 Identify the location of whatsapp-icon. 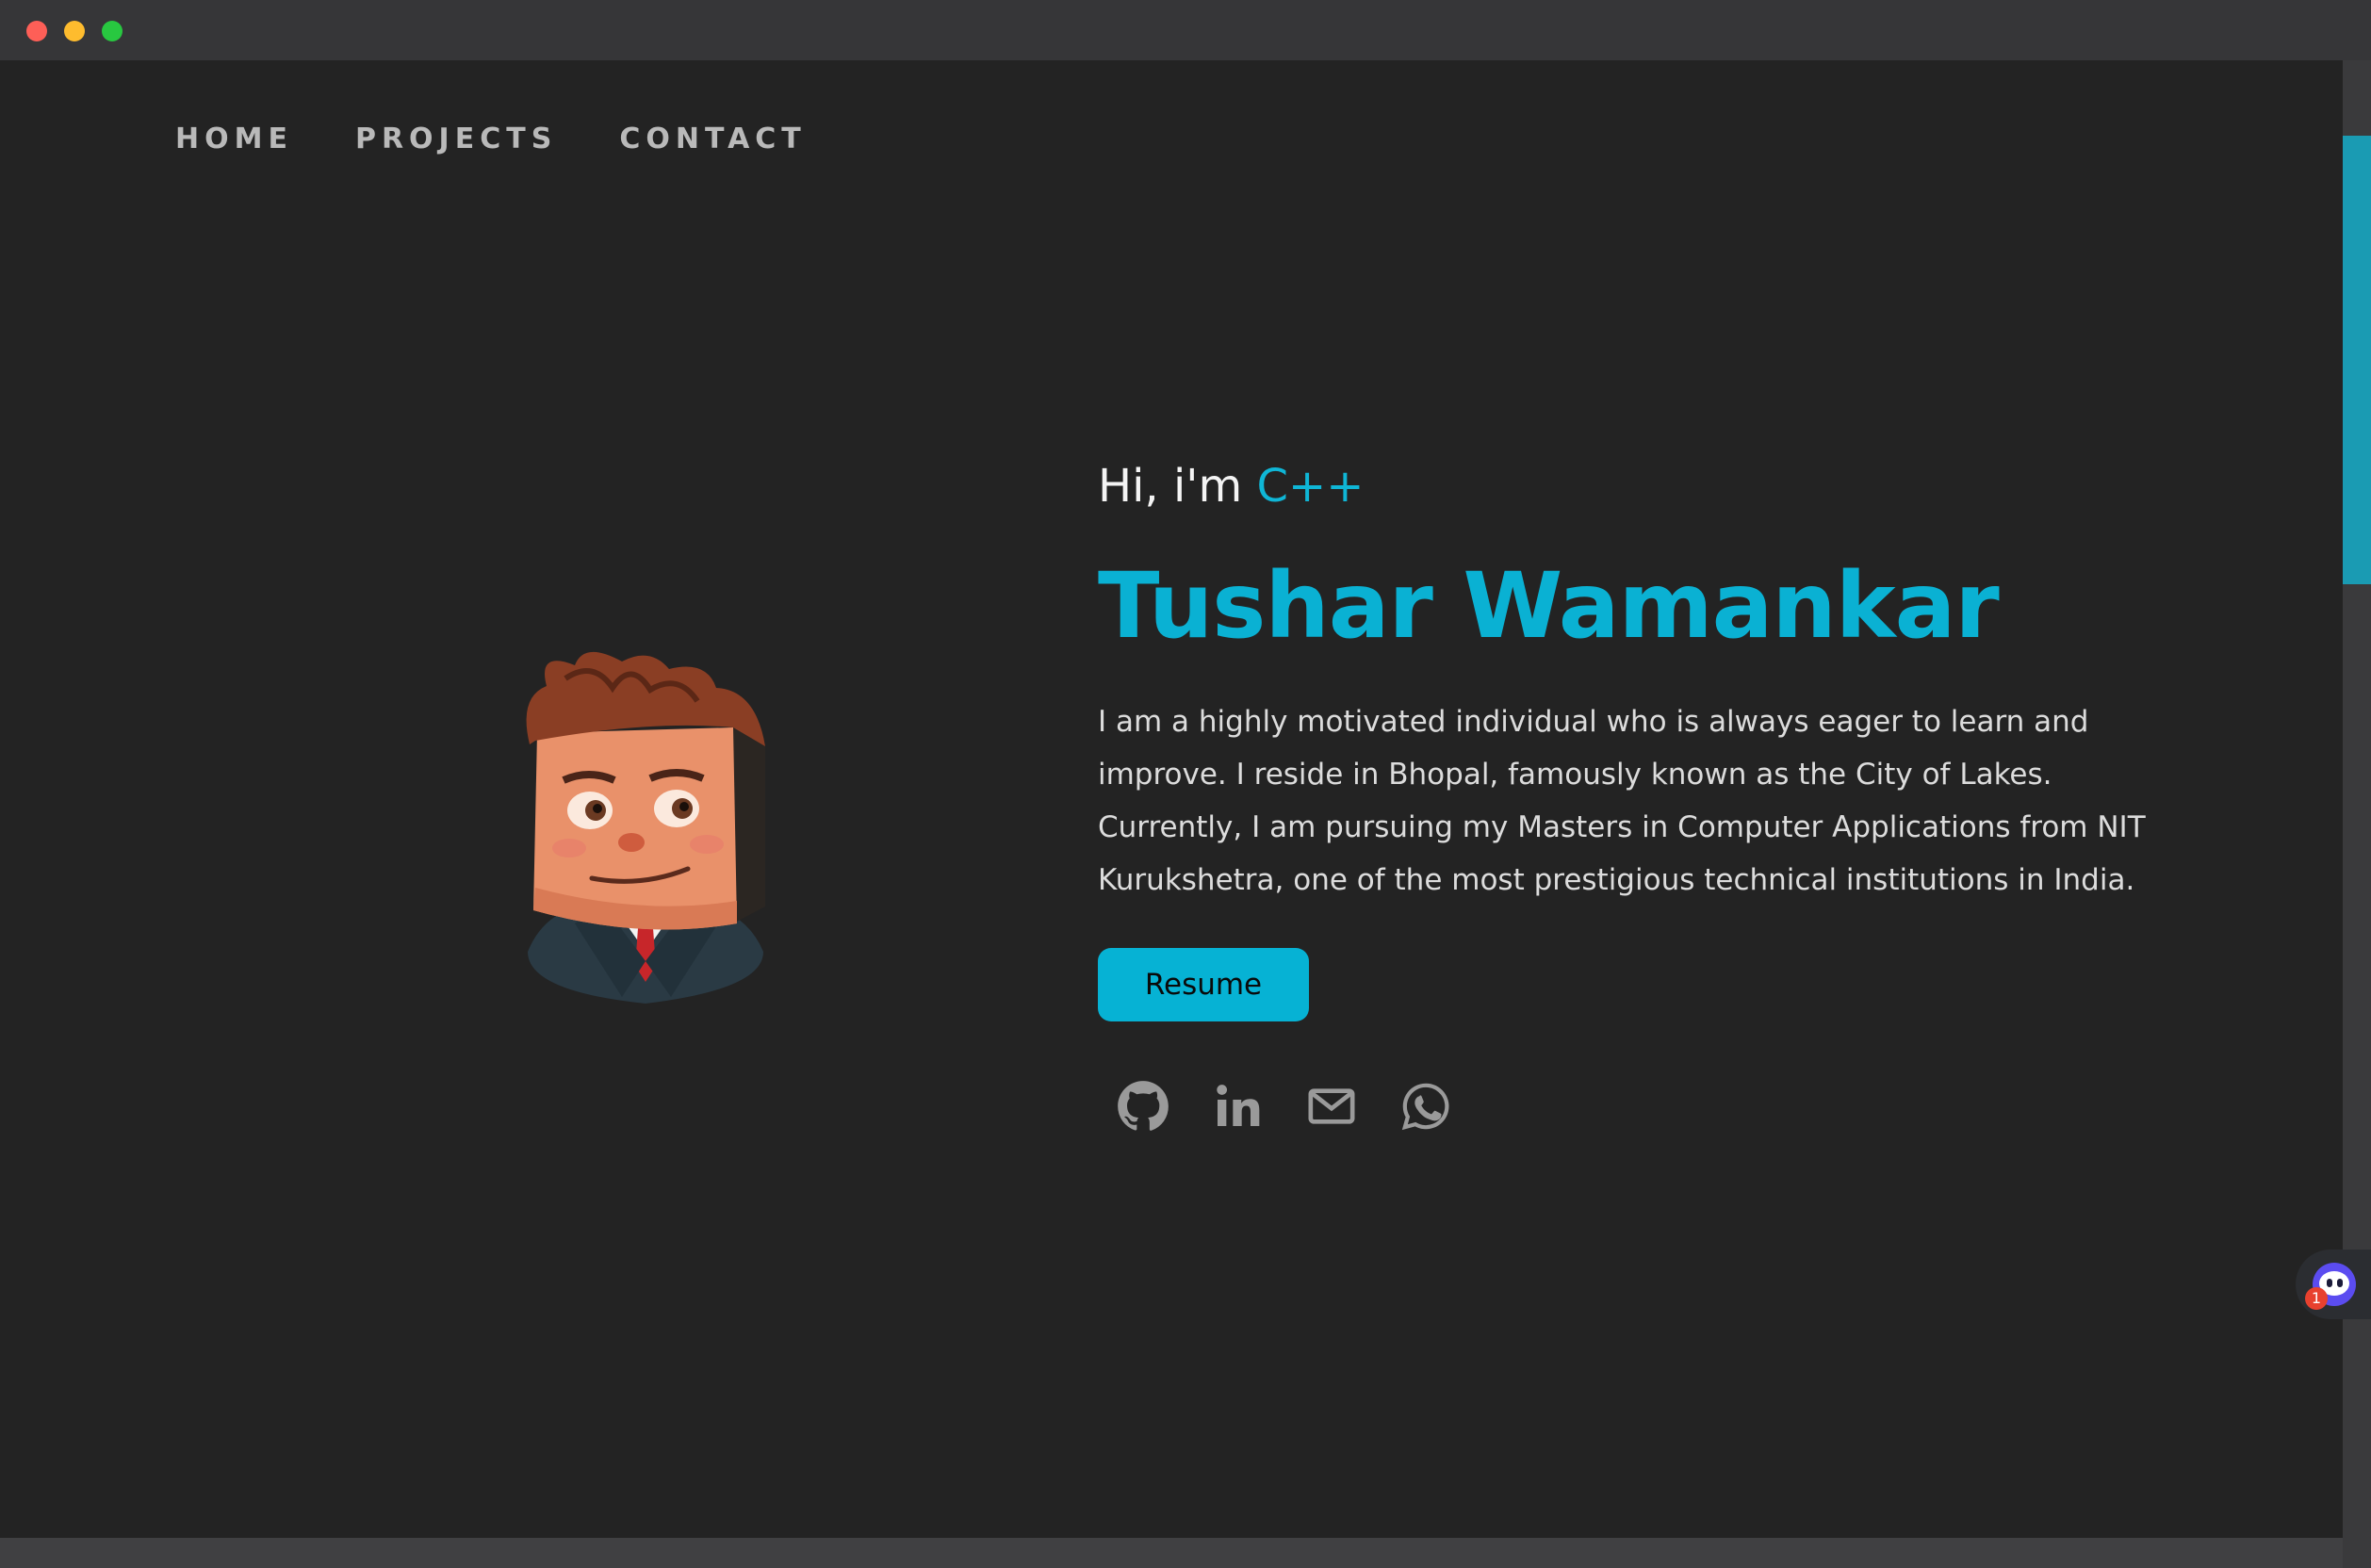
(1425, 1107).